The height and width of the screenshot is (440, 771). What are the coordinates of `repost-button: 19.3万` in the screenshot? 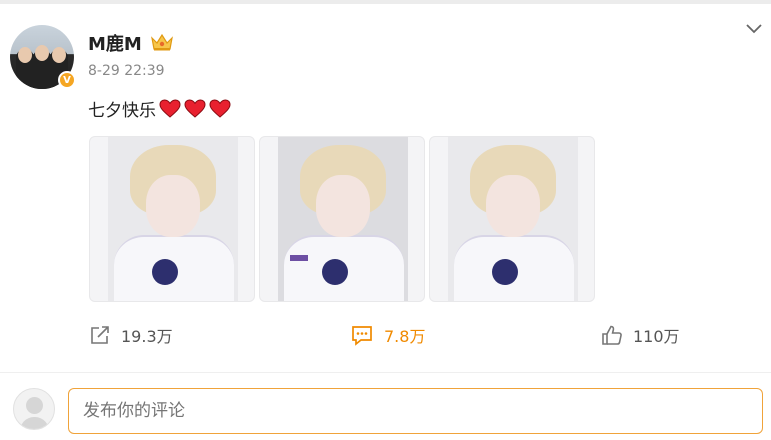 It's located at (131, 335).